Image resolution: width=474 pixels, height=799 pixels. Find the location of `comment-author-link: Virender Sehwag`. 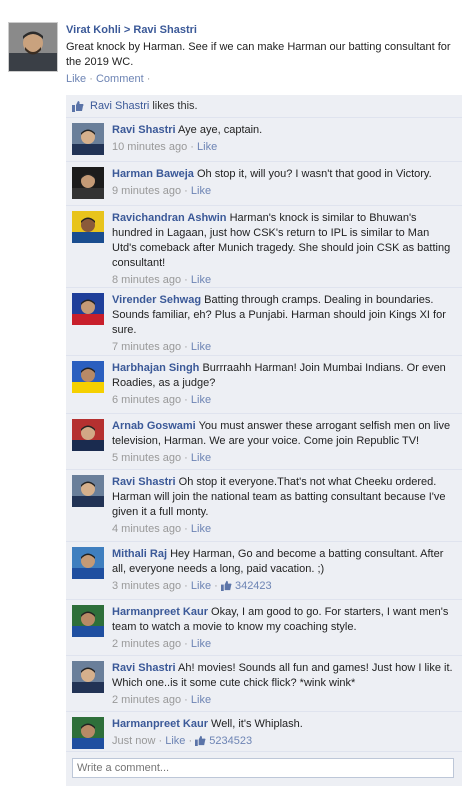

comment-author-link: Virender Sehwag is located at coordinates (156, 300).